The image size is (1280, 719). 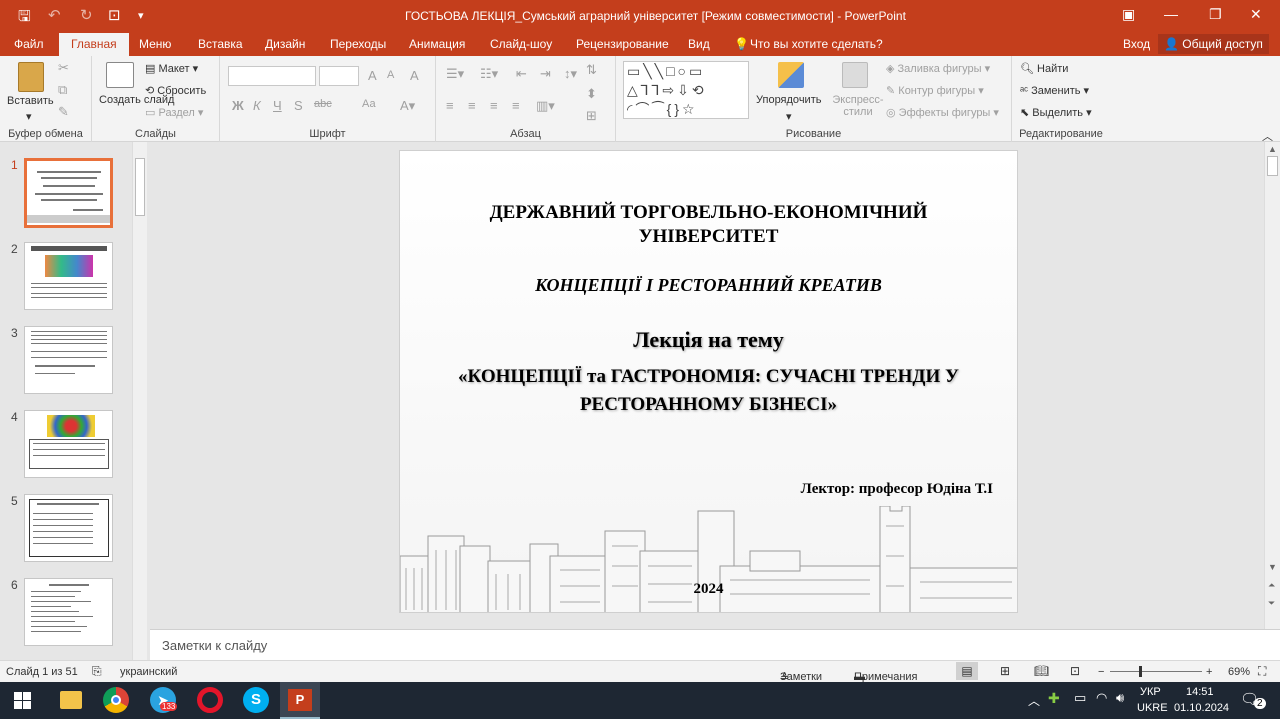 What do you see at coordinates (1272, 166) in the screenshot?
I see `slide-scroll-thumb` at bounding box center [1272, 166].